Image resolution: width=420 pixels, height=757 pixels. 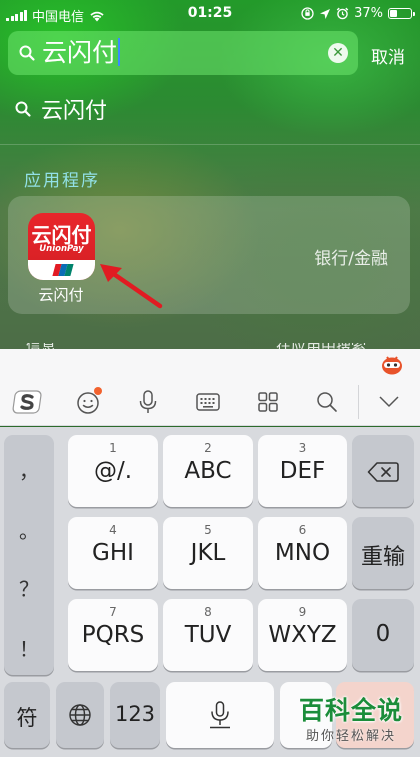 I want to click on key-8: 8 TUV, so click(x=208, y=635).